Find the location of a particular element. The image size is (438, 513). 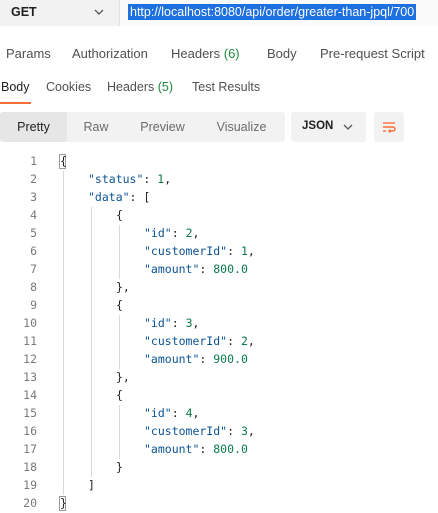

code-text: "id": 4, is located at coordinates (172, 413).